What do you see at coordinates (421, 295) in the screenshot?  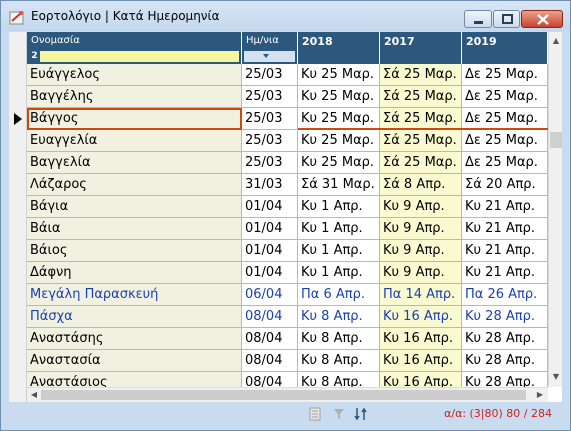 I see `cell-2017: Πα 14 Απρ.` at bounding box center [421, 295].